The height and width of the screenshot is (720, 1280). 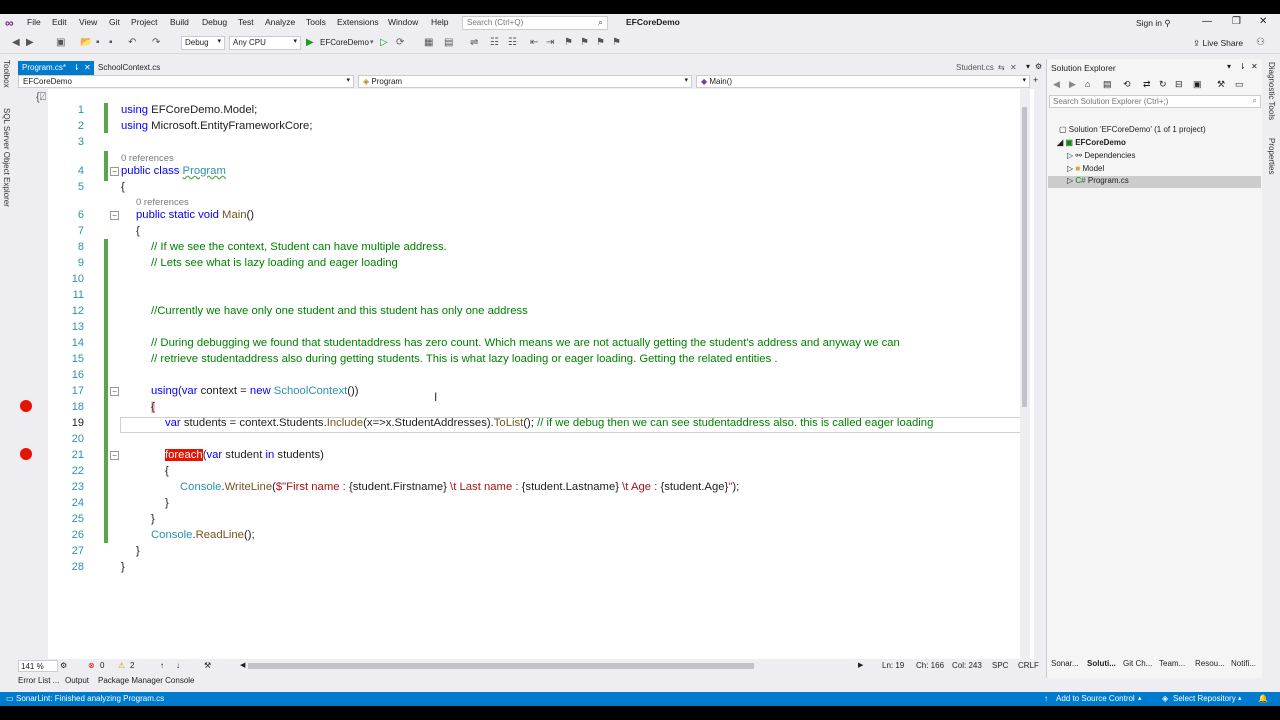 What do you see at coordinates (98, 42) in the screenshot?
I see `save-icon: ▪` at bounding box center [98, 42].